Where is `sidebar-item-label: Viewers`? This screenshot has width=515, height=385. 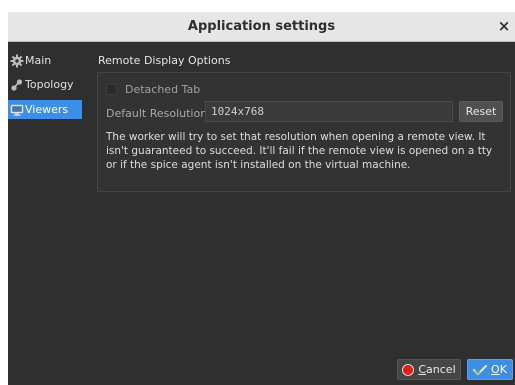 sidebar-item-label: Viewers is located at coordinates (47, 109).